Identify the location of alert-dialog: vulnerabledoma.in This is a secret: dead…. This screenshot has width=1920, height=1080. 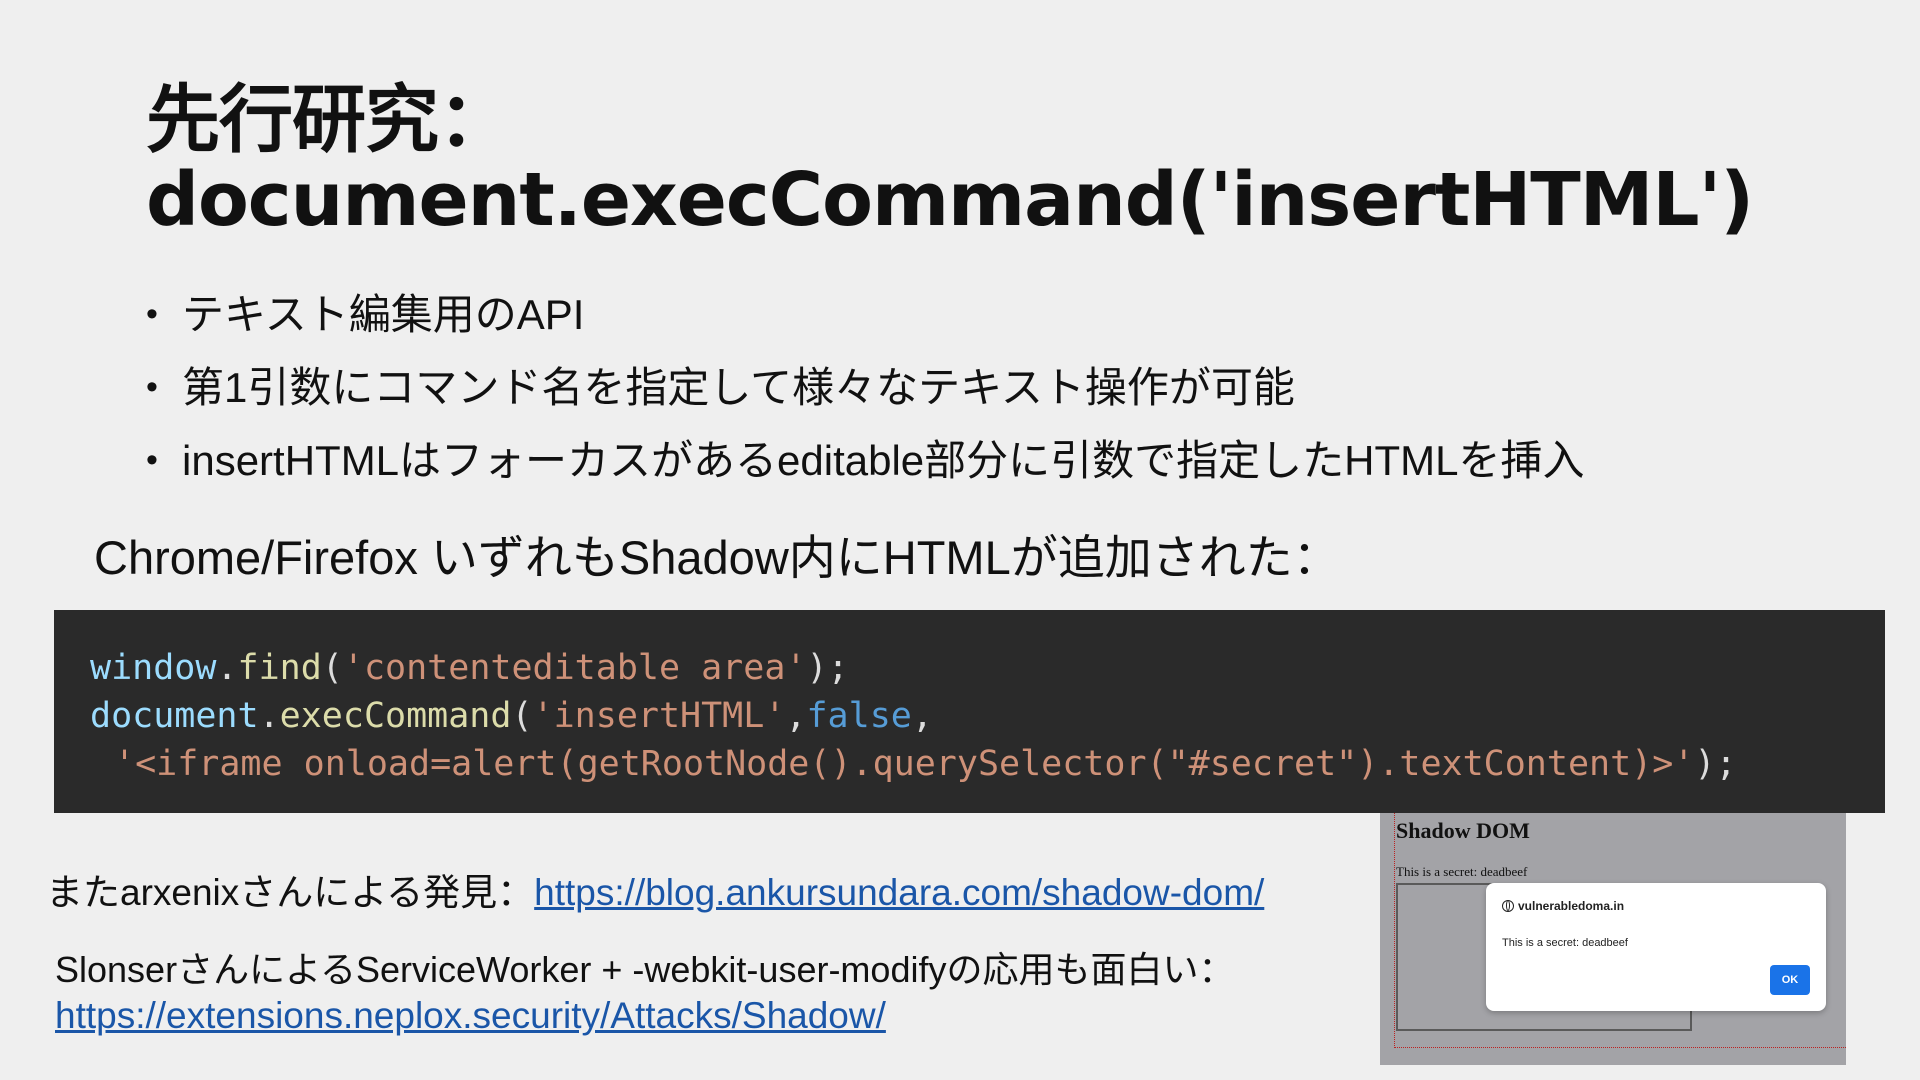
(1656, 947).